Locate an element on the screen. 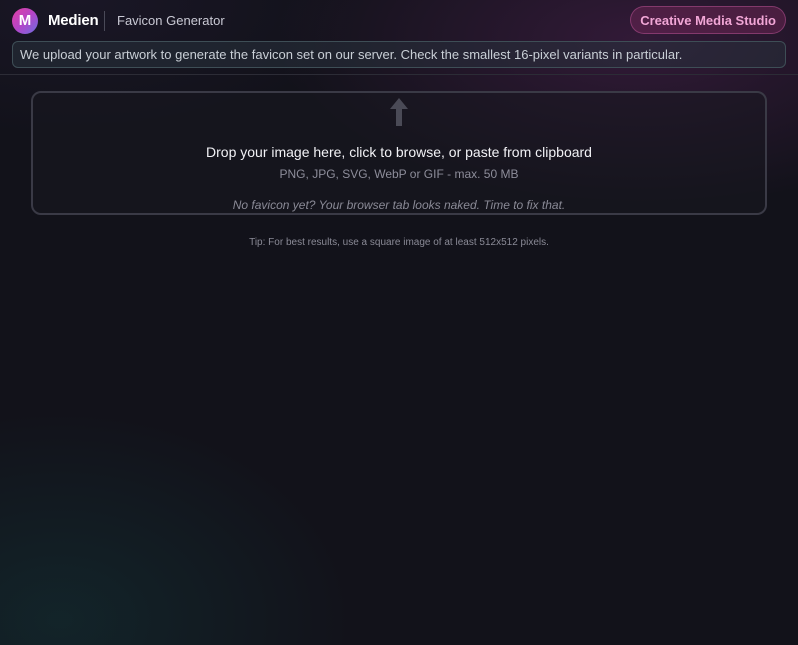 The image size is (798, 645). header-divider is located at coordinates (104, 21).